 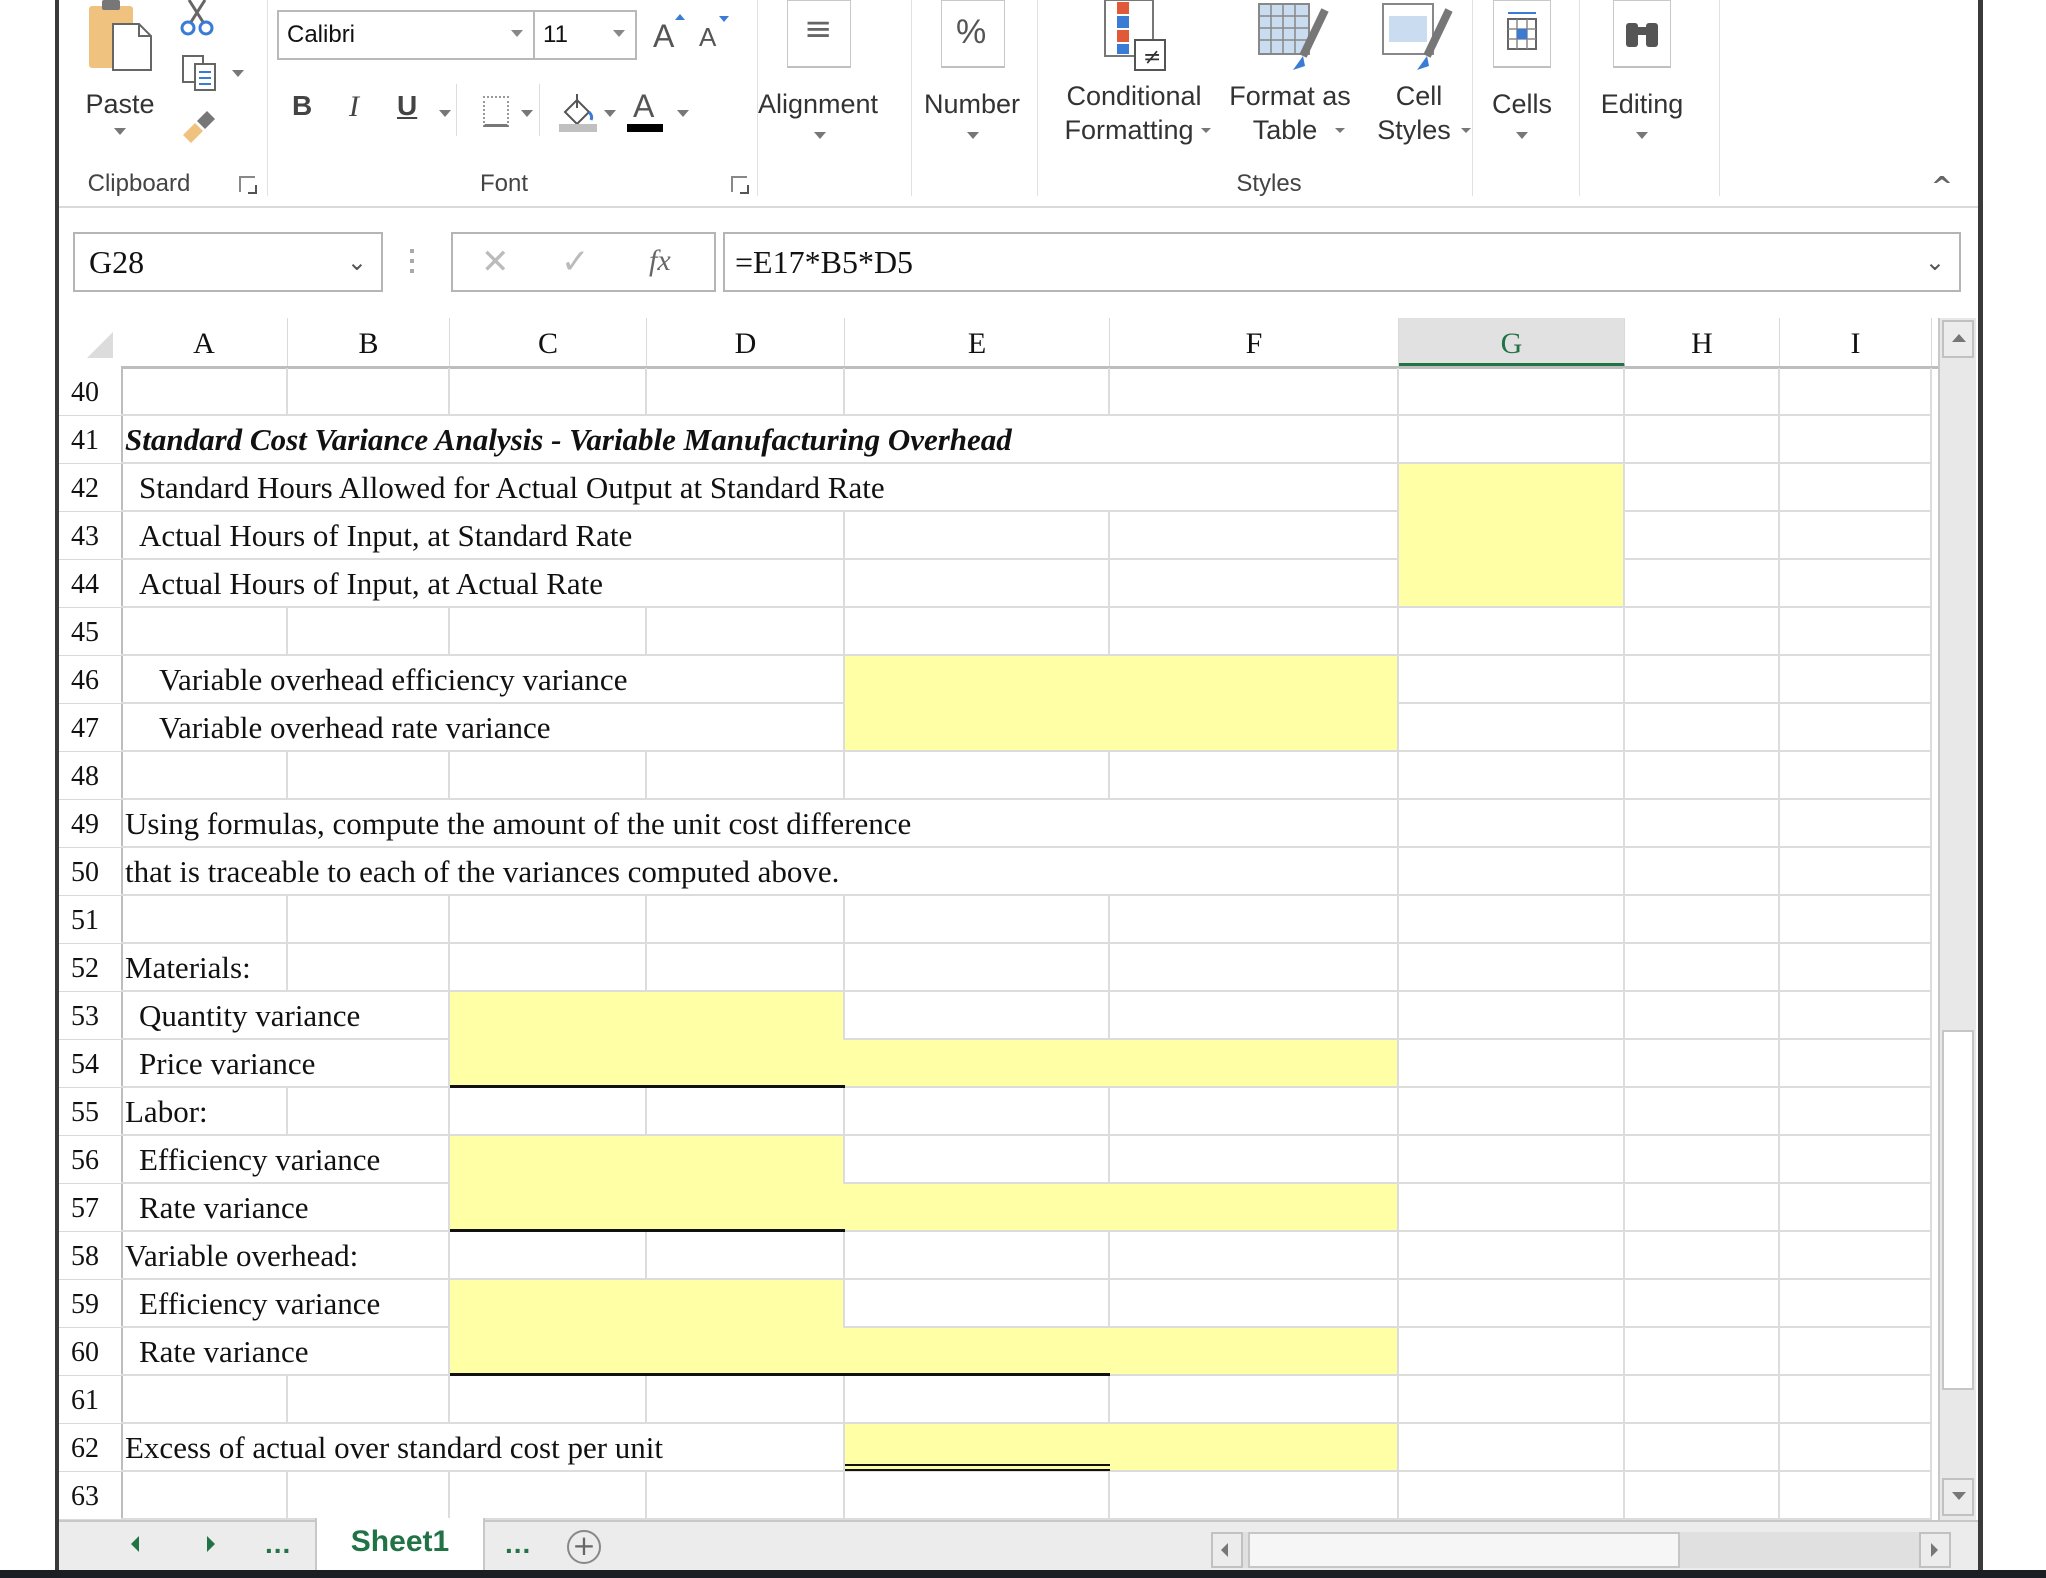 I want to click on cell-f60, so click(x=1254, y=1352).